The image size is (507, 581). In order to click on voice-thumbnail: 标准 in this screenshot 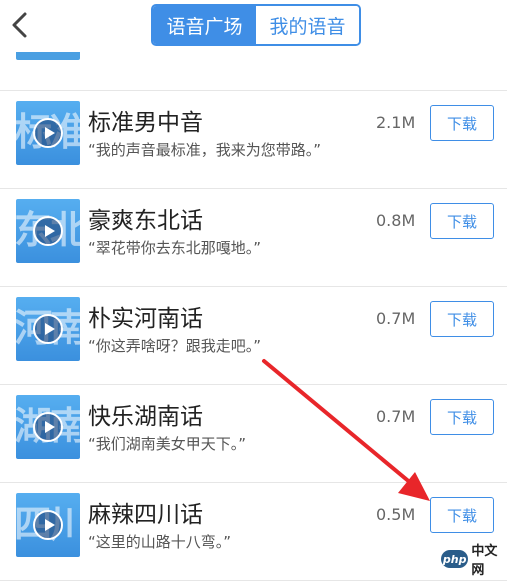, I will do `click(48, 133)`.